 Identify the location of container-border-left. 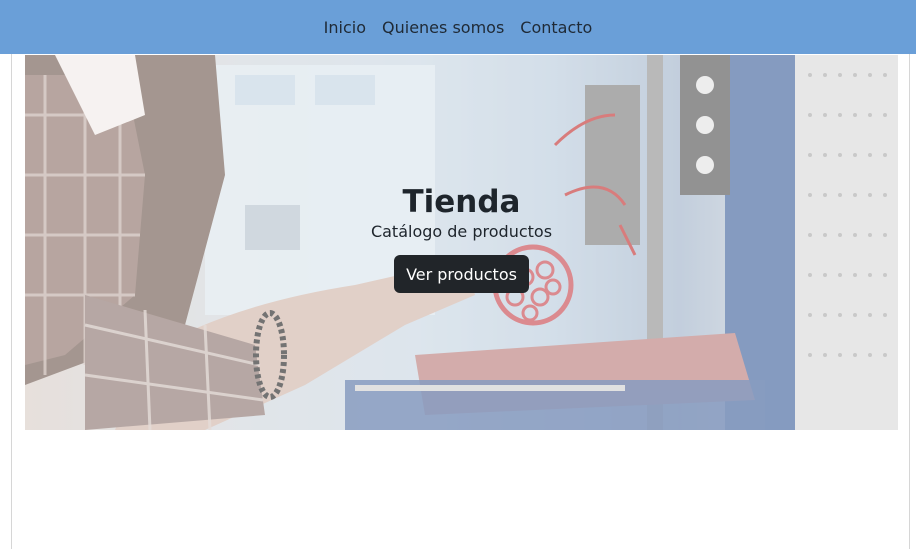
(11, 301).